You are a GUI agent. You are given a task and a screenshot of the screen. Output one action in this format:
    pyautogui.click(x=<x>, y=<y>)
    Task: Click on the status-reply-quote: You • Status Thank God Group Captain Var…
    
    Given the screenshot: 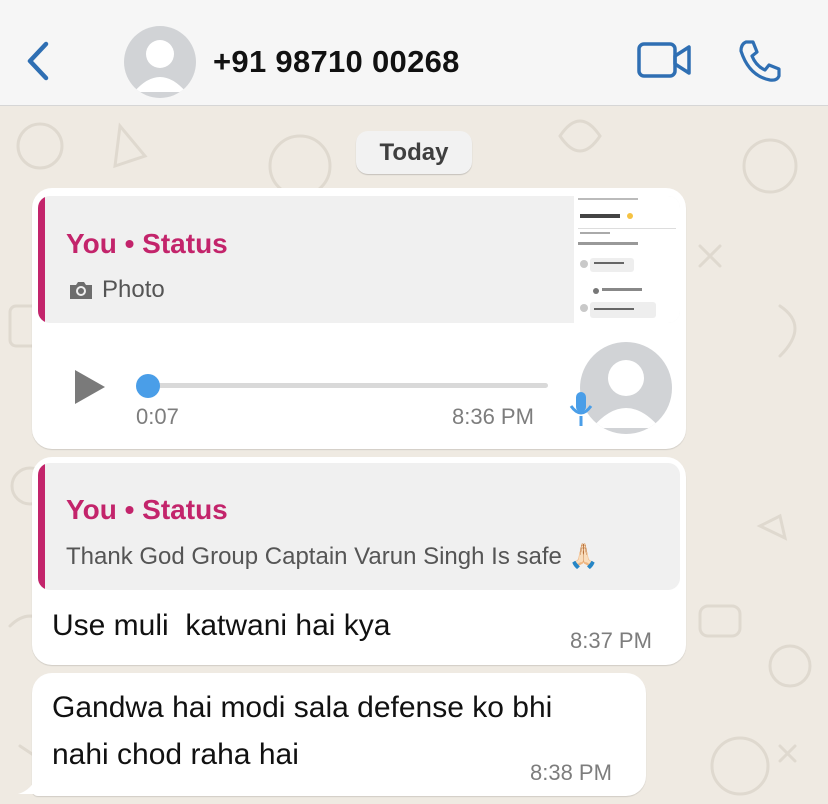 What is the action you would take?
    pyautogui.click(x=359, y=526)
    